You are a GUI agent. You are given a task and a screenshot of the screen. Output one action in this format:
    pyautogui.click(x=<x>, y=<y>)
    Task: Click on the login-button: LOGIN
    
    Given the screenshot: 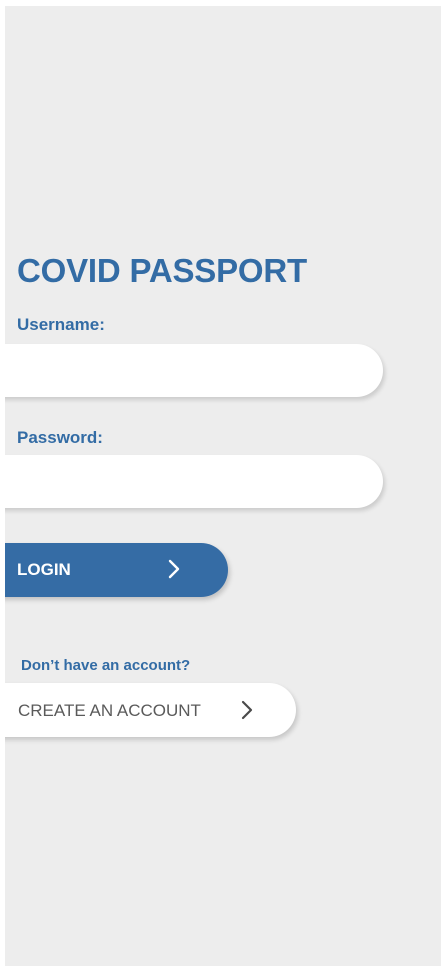 What is the action you would take?
    pyautogui.click(x=116, y=570)
    